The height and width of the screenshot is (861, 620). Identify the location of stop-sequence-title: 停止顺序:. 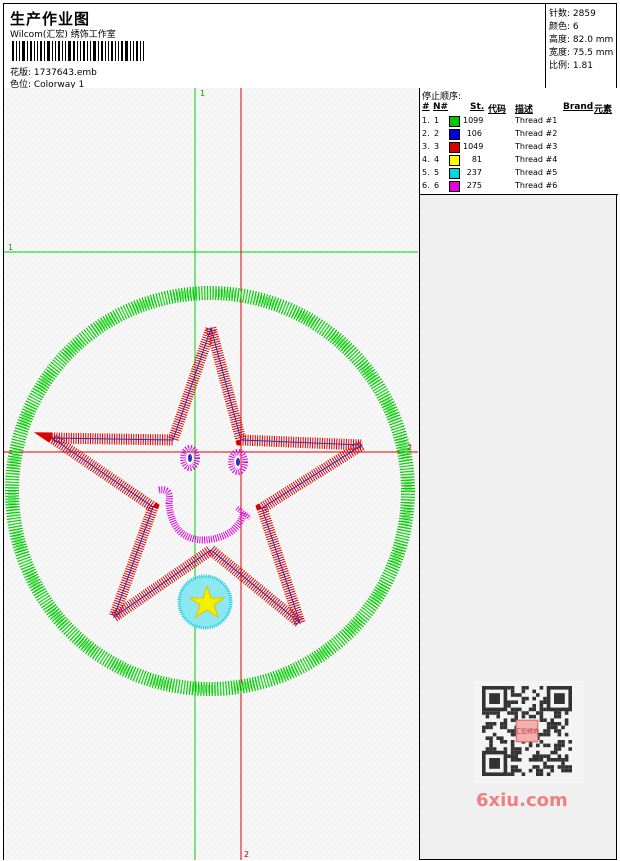
(442, 97).